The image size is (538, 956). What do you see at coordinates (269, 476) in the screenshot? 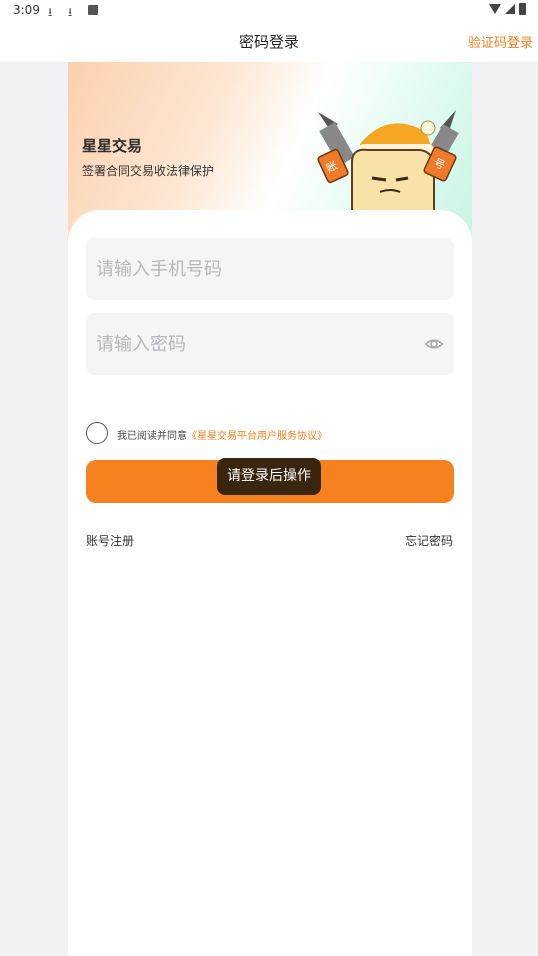
I see `toast-message: 请登录后操作` at bounding box center [269, 476].